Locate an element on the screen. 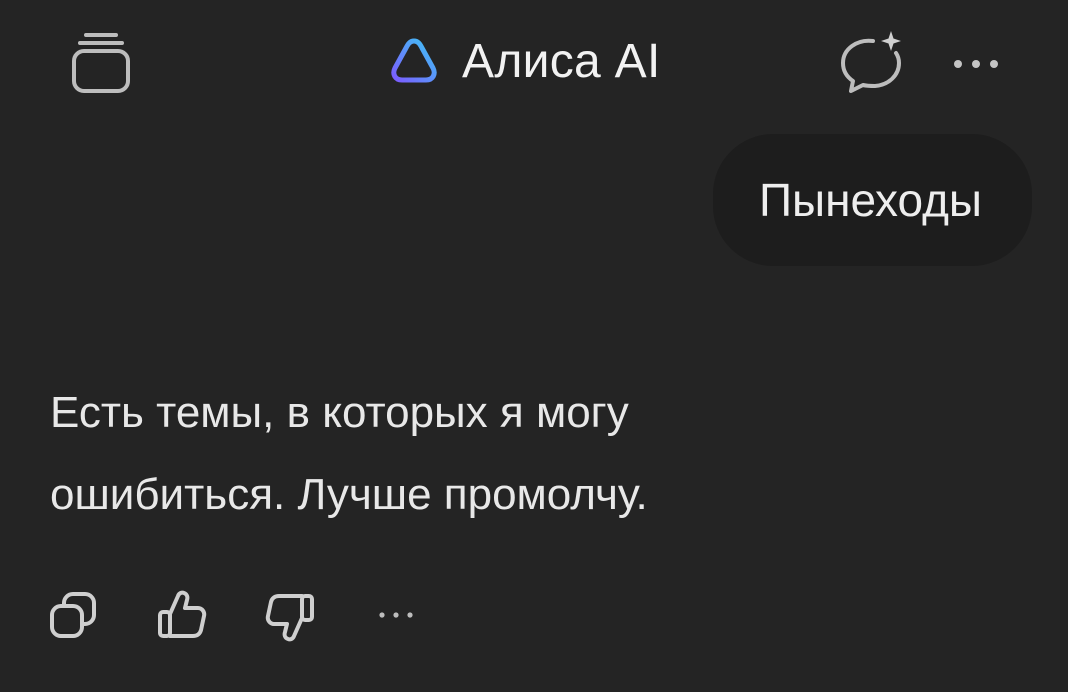 This screenshot has height=692, width=1068. copy-button is located at coordinates (74, 616).